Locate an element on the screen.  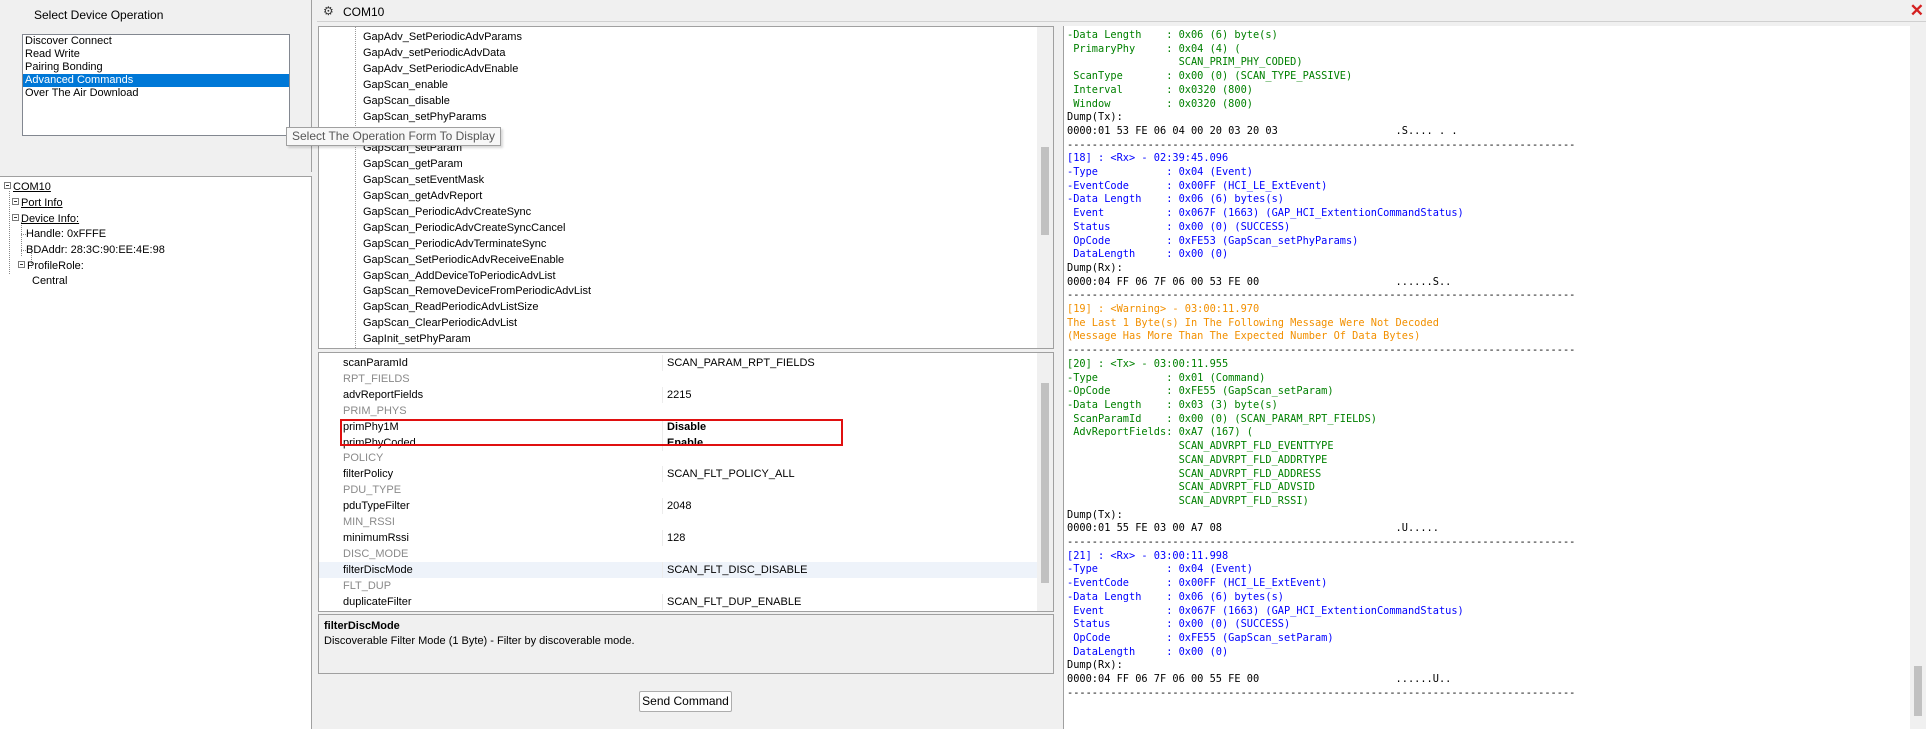
send-command-button: Send Command is located at coordinates (685, 701).